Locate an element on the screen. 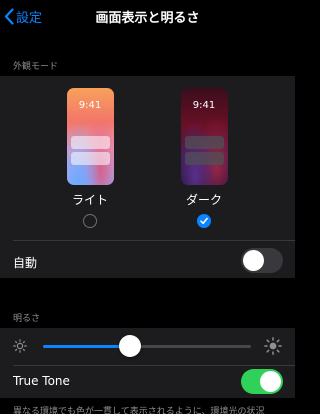  dark-mode-option: 9:41 ダーク is located at coordinates (204, 158).